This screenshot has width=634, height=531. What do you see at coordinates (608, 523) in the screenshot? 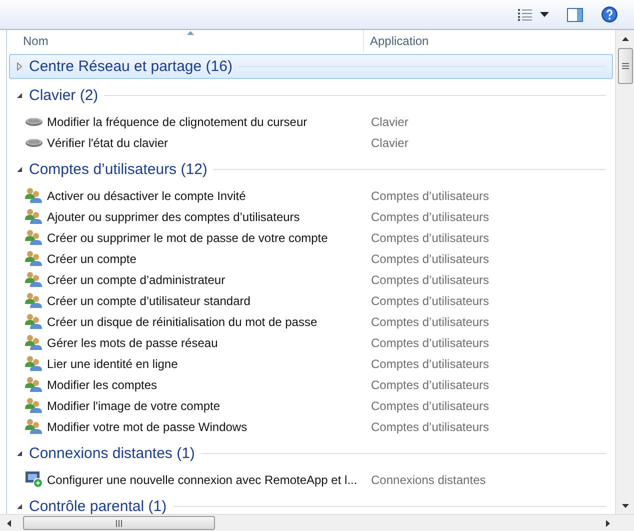
I see `scroll-right-icon` at bounding box center [608, 523].